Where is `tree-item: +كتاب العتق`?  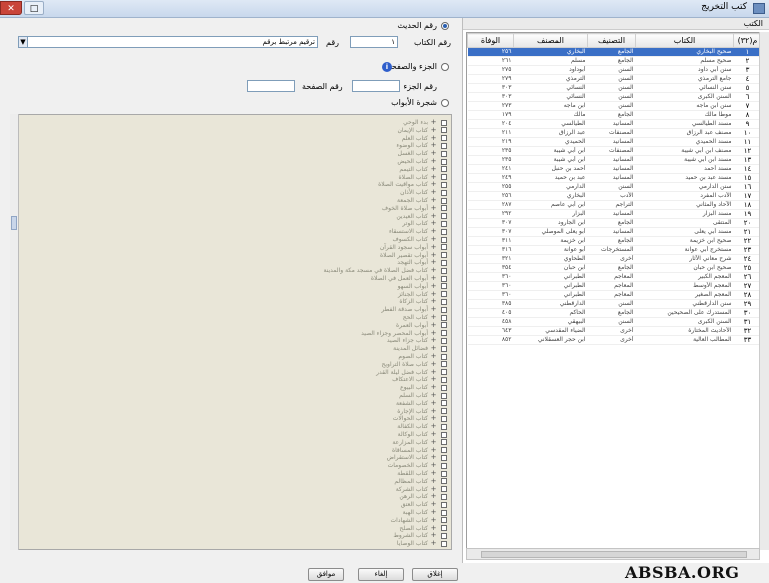 tree-item: +كتاب العتق is located at coordinates (424, 504).